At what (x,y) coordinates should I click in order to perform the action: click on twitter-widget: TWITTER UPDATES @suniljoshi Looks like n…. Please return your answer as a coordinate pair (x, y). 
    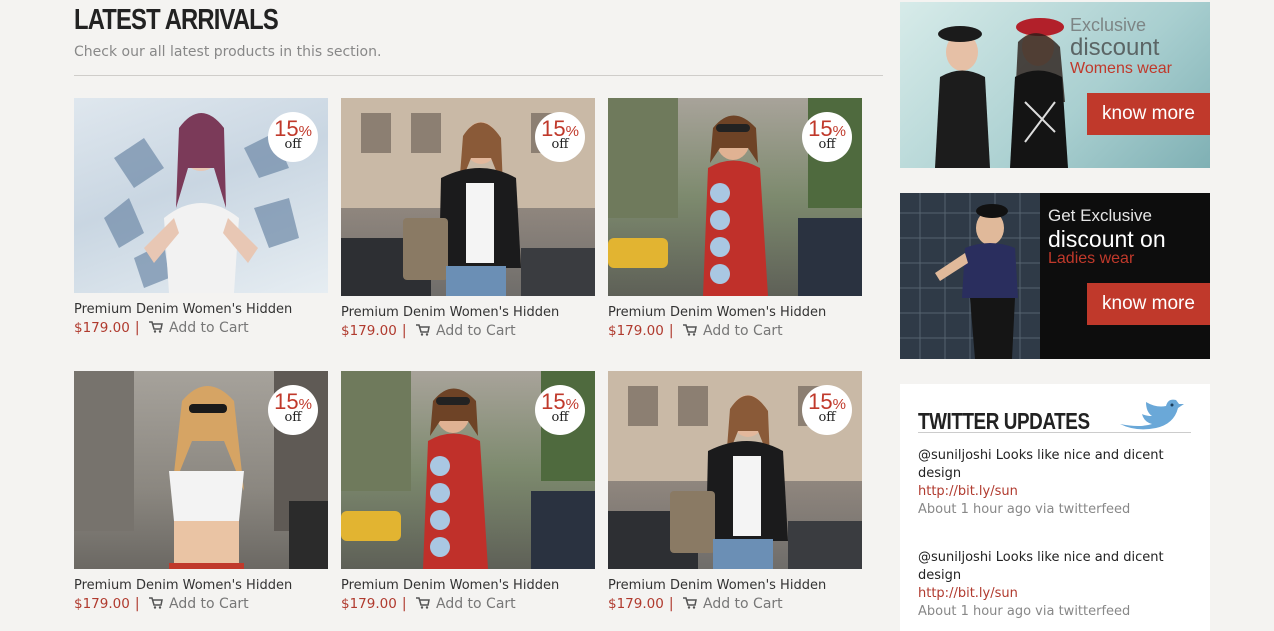
    Looking at the image, I should click on (1055, 507).